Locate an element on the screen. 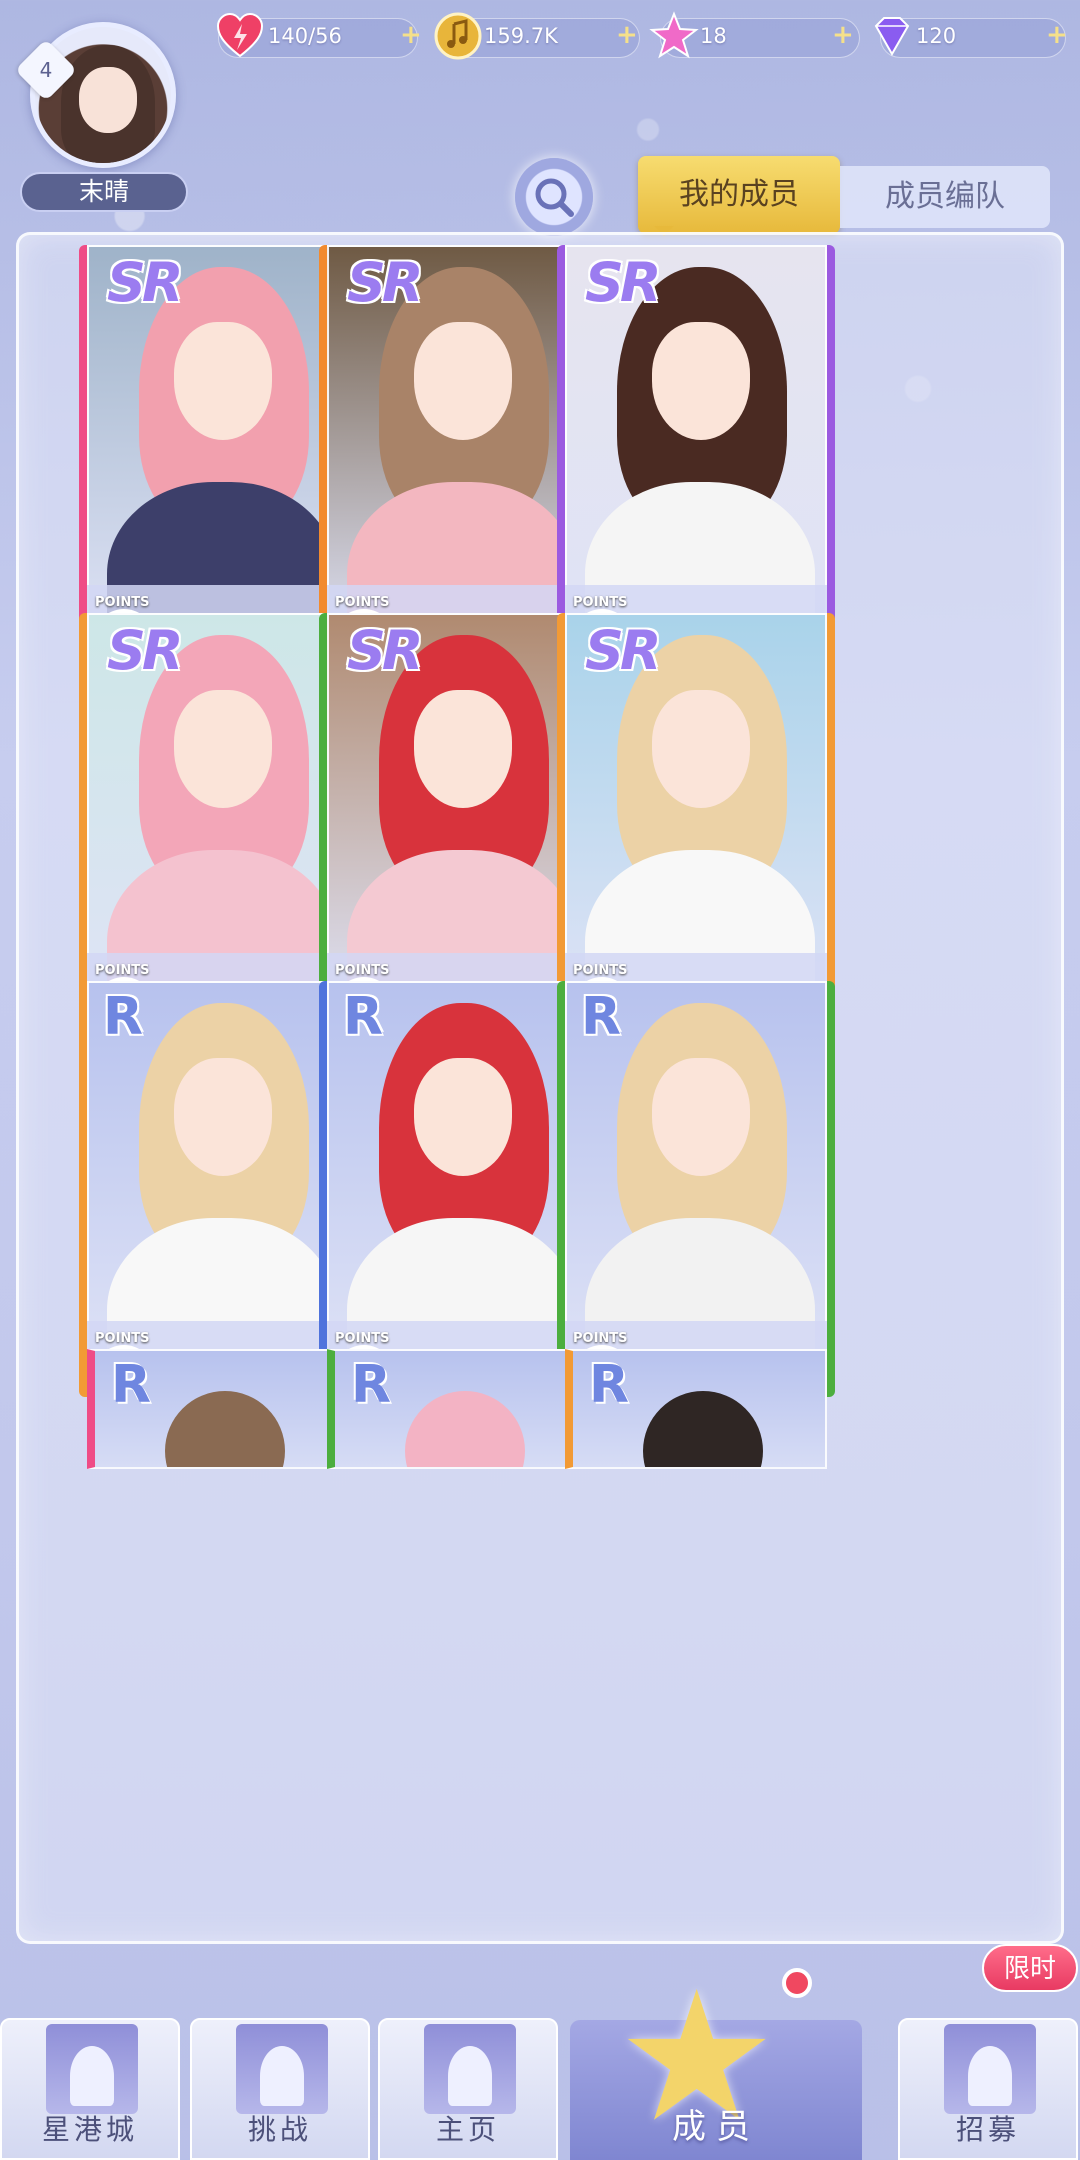  avatar-face is located at coordinates (108, 100).